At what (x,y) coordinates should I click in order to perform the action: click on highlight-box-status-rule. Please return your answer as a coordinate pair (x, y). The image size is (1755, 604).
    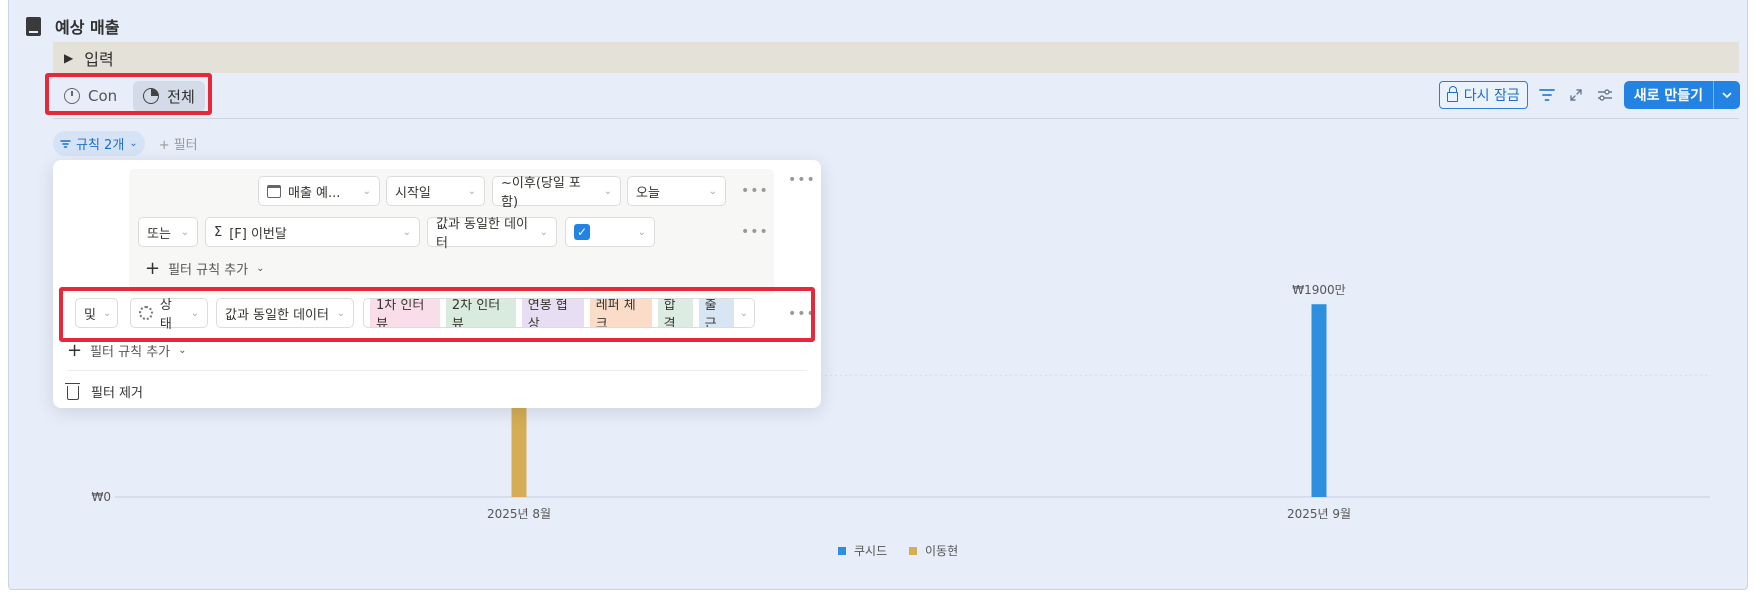
    Looking at the image, I should click on (437, 314).